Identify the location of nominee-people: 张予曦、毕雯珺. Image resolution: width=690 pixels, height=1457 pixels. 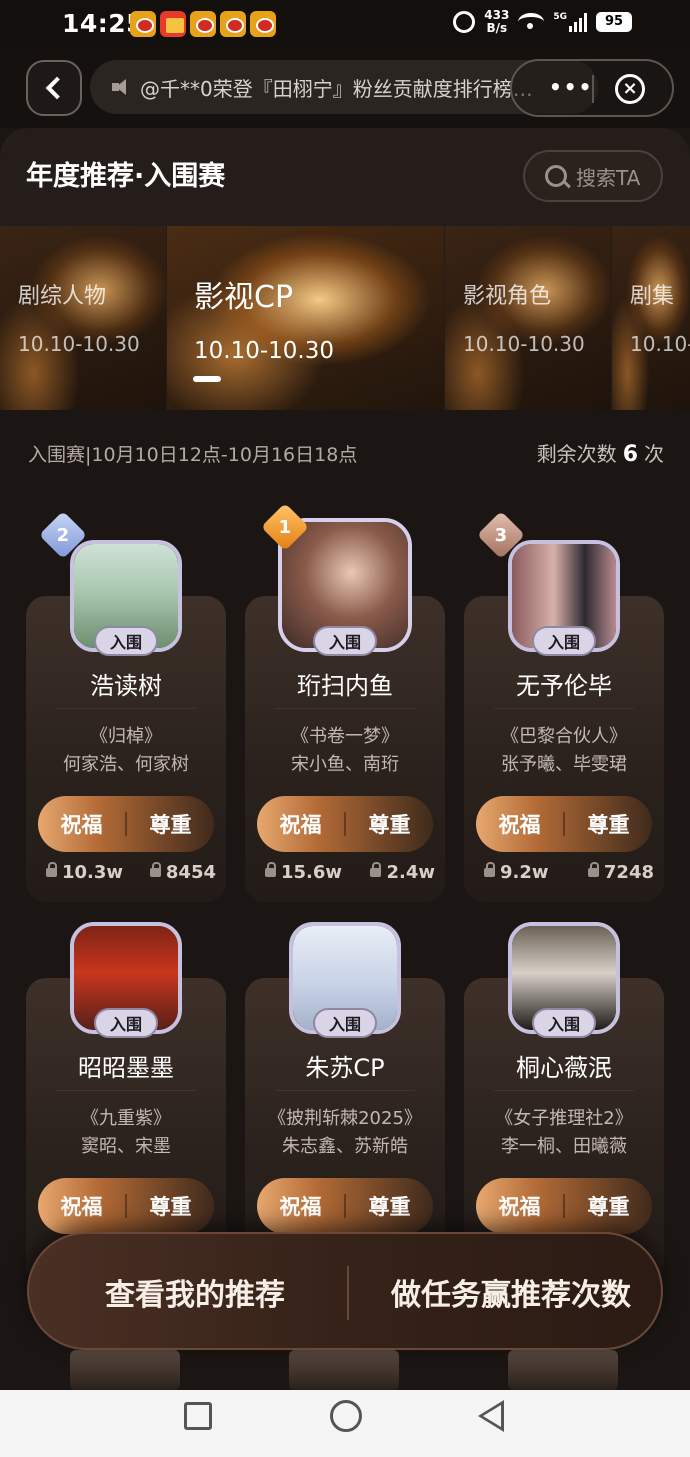
(564, 764).